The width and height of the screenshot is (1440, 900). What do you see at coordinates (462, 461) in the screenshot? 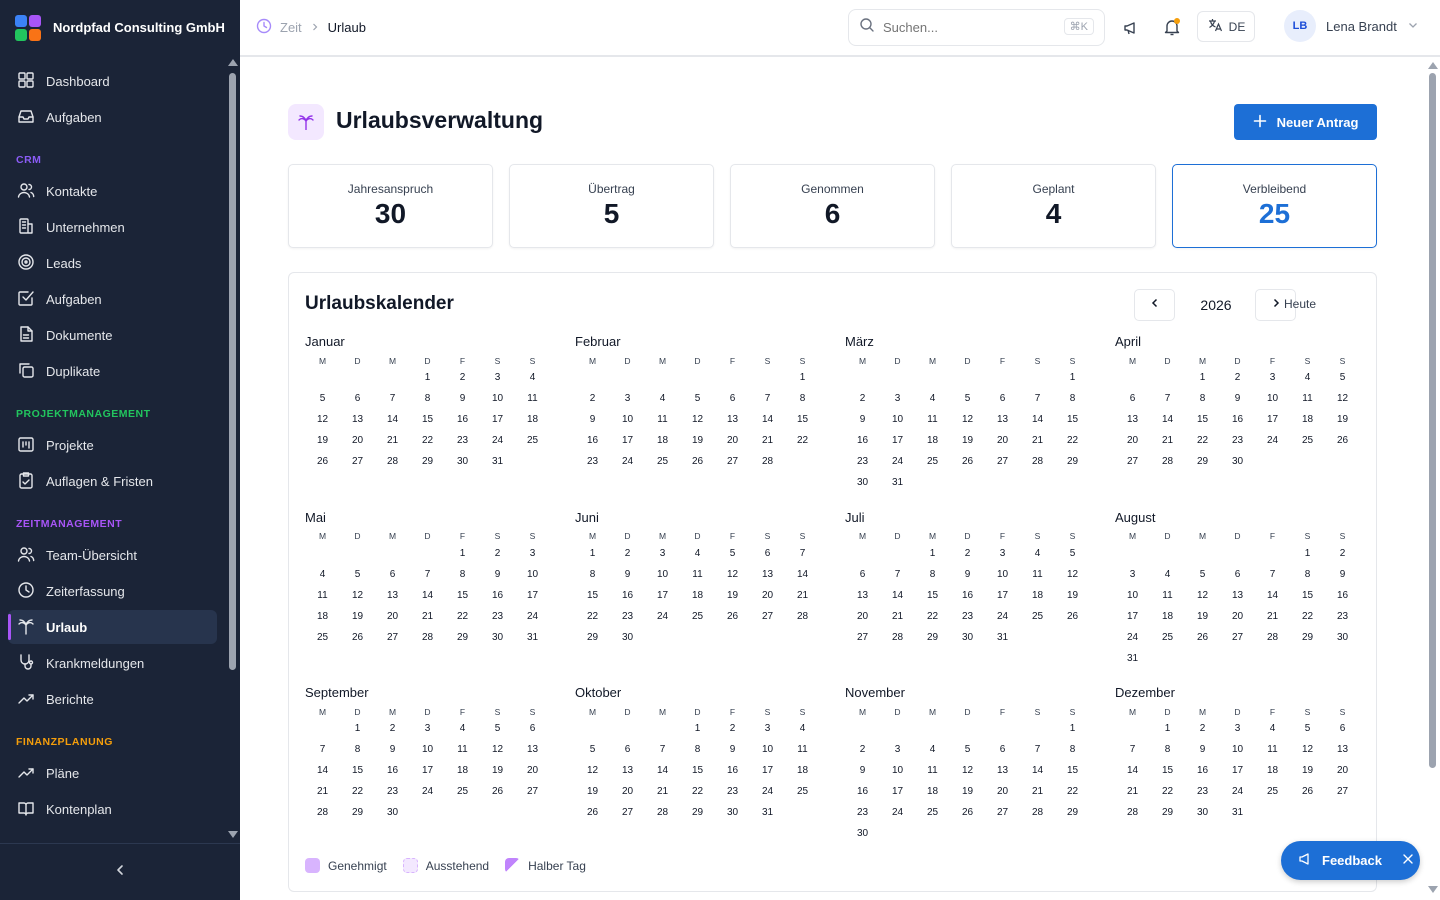
I see `calendar-day: 30` at bounding box center [462, 461].